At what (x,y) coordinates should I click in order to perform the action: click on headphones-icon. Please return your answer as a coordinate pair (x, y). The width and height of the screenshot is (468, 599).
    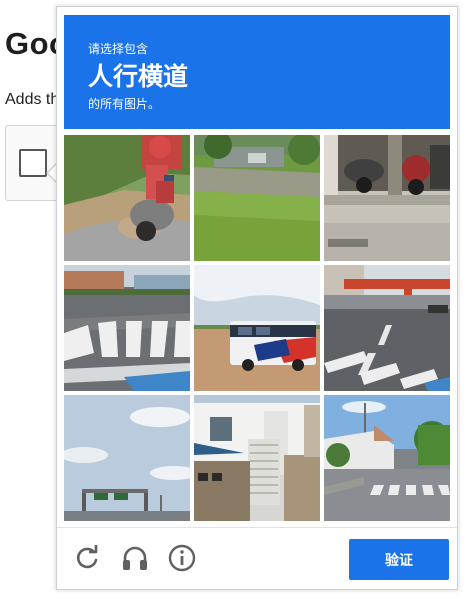
    Looking at the image, I should click on (135, 558).